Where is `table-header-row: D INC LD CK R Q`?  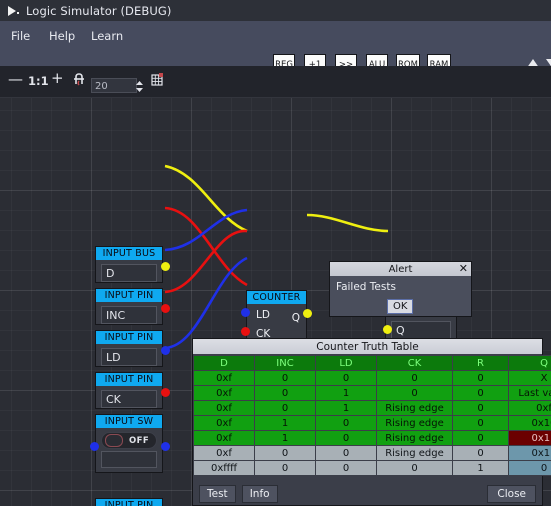 table-header-row: D INC LD CK R Q is located at coordinates (372, 363).